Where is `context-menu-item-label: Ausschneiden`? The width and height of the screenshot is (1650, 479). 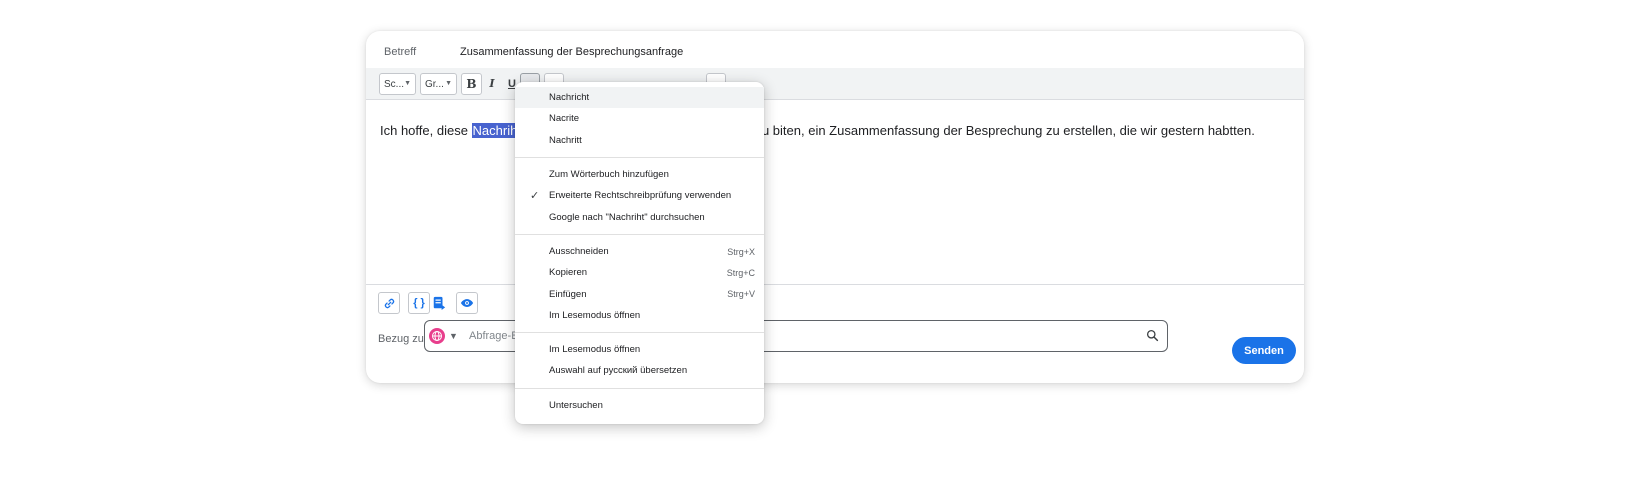 context-menu-item-label: Ausschneiden is located at coordinates (579, 251).